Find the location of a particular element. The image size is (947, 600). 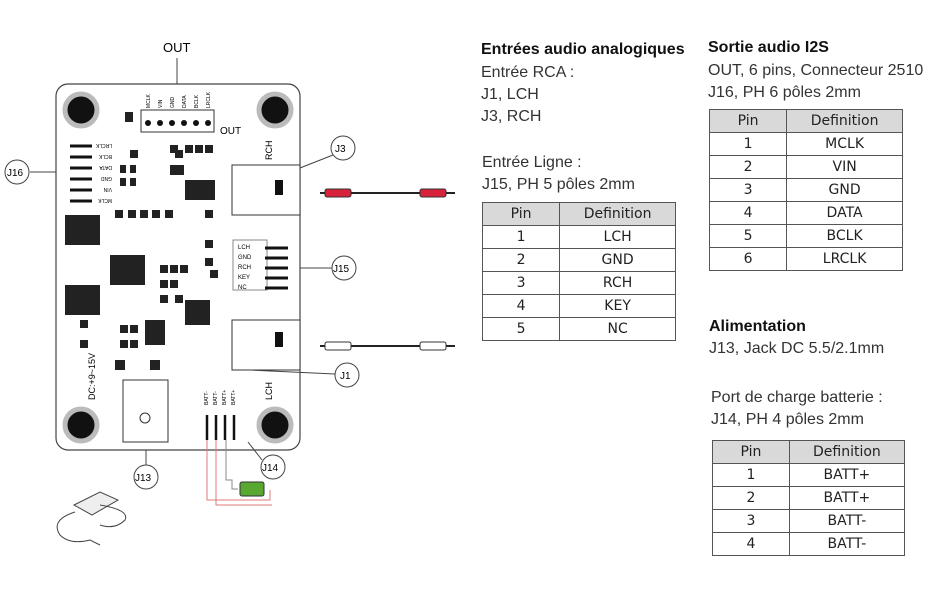

out-pin-label: VIN is located at coordinates (161, 103).